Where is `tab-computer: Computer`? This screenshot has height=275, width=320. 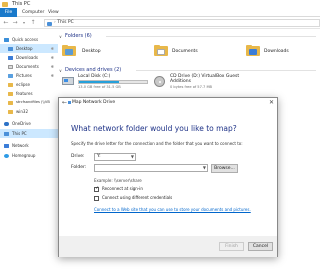
tab-computer: Computer is located at coordinates (33, 12).